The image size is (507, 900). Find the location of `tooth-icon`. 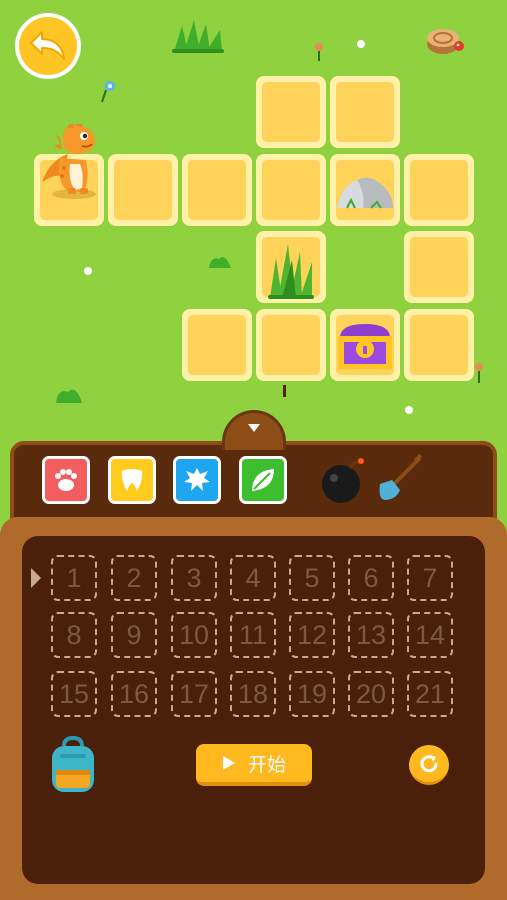

tooth-icon is located at coordinates (132, 480).